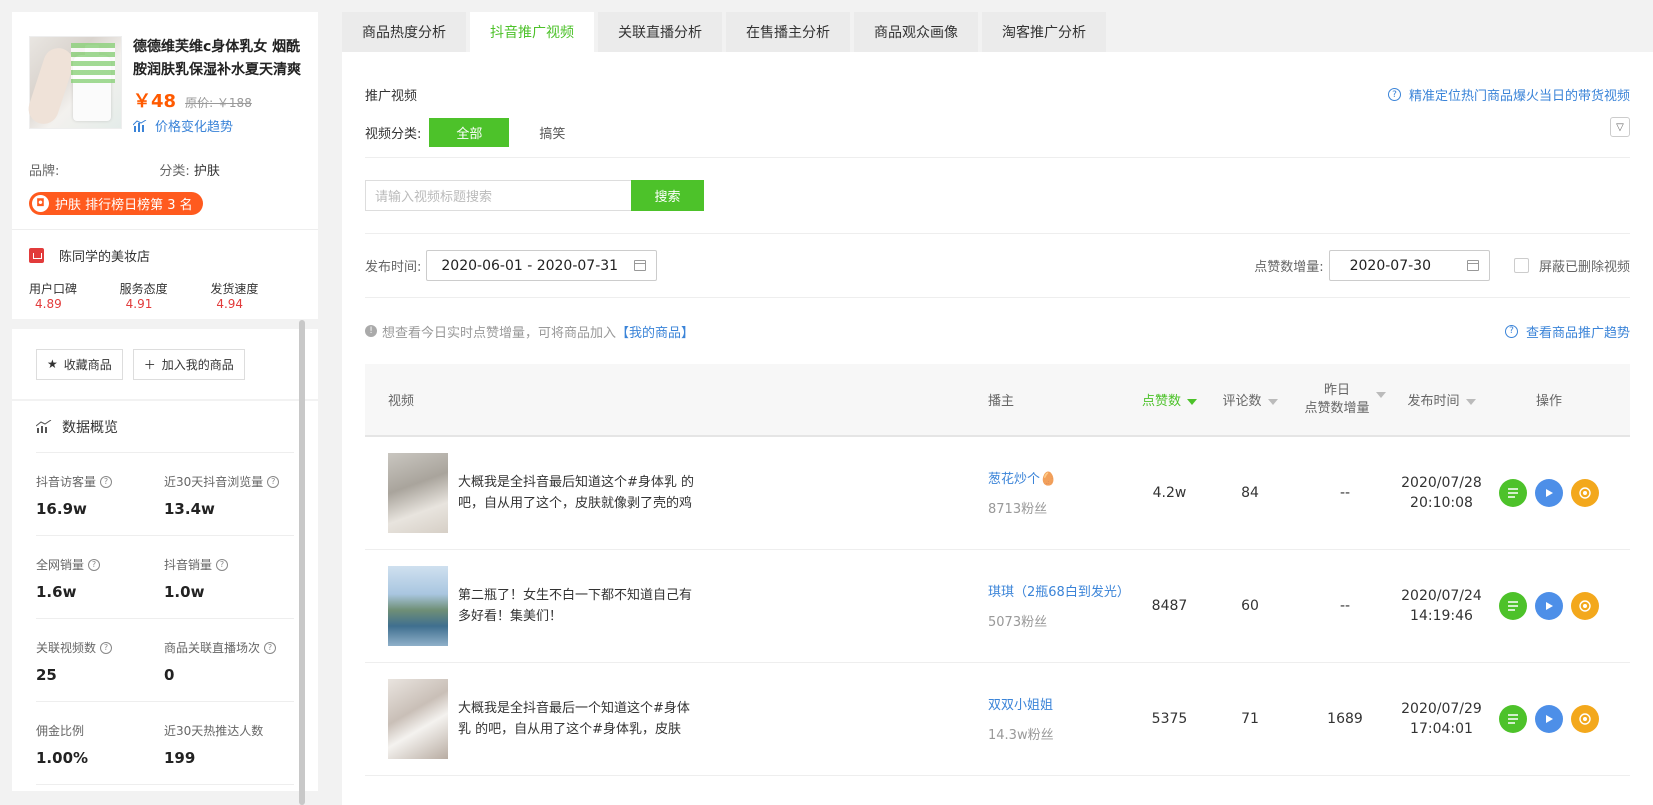 This screenshot has height=805, width=1653. I want to click on image-leg, so click(51, 86).